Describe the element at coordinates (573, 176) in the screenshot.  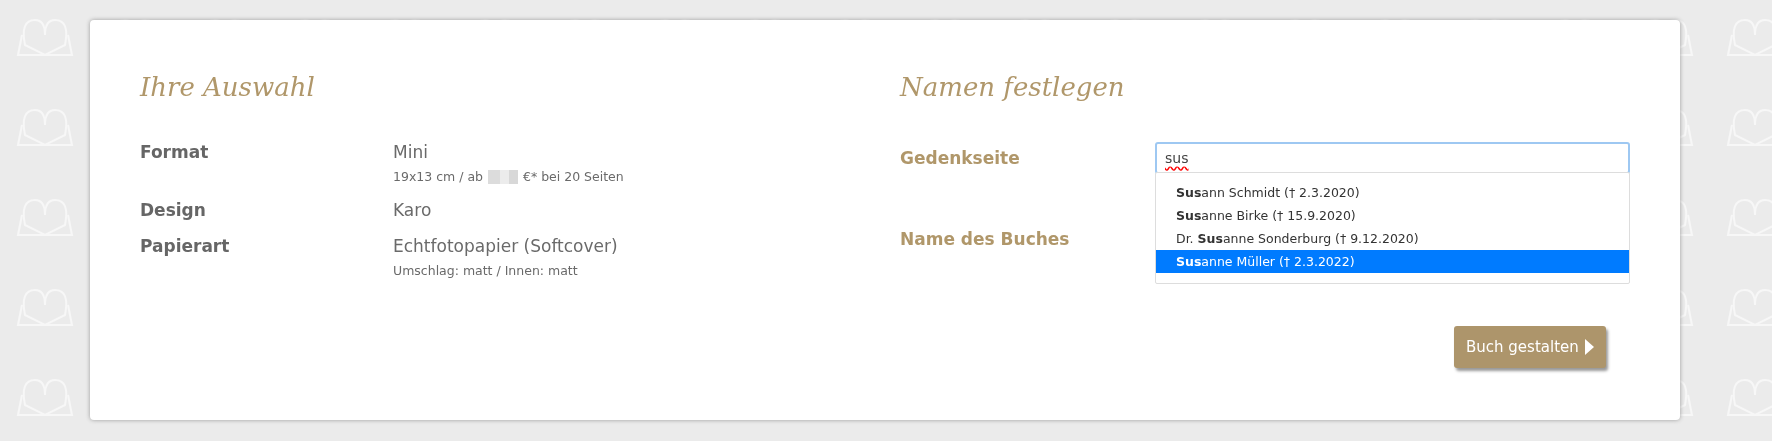
I see `detail-text: €* bei 20 Seiten` at that location.